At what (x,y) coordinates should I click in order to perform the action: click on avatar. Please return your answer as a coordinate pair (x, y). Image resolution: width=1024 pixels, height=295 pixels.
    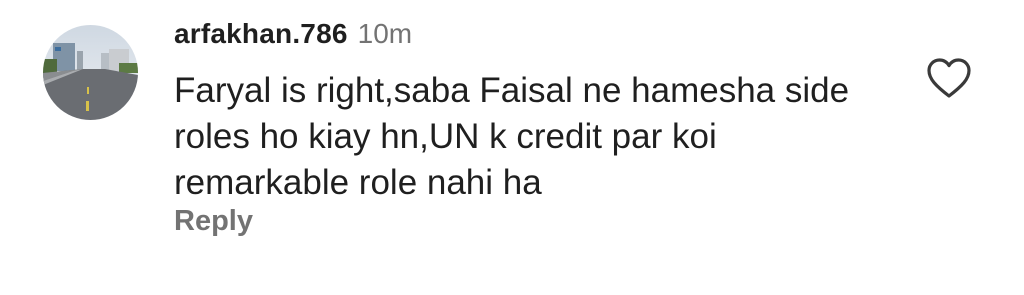
    Looking at the image, I should click on (90, 72).